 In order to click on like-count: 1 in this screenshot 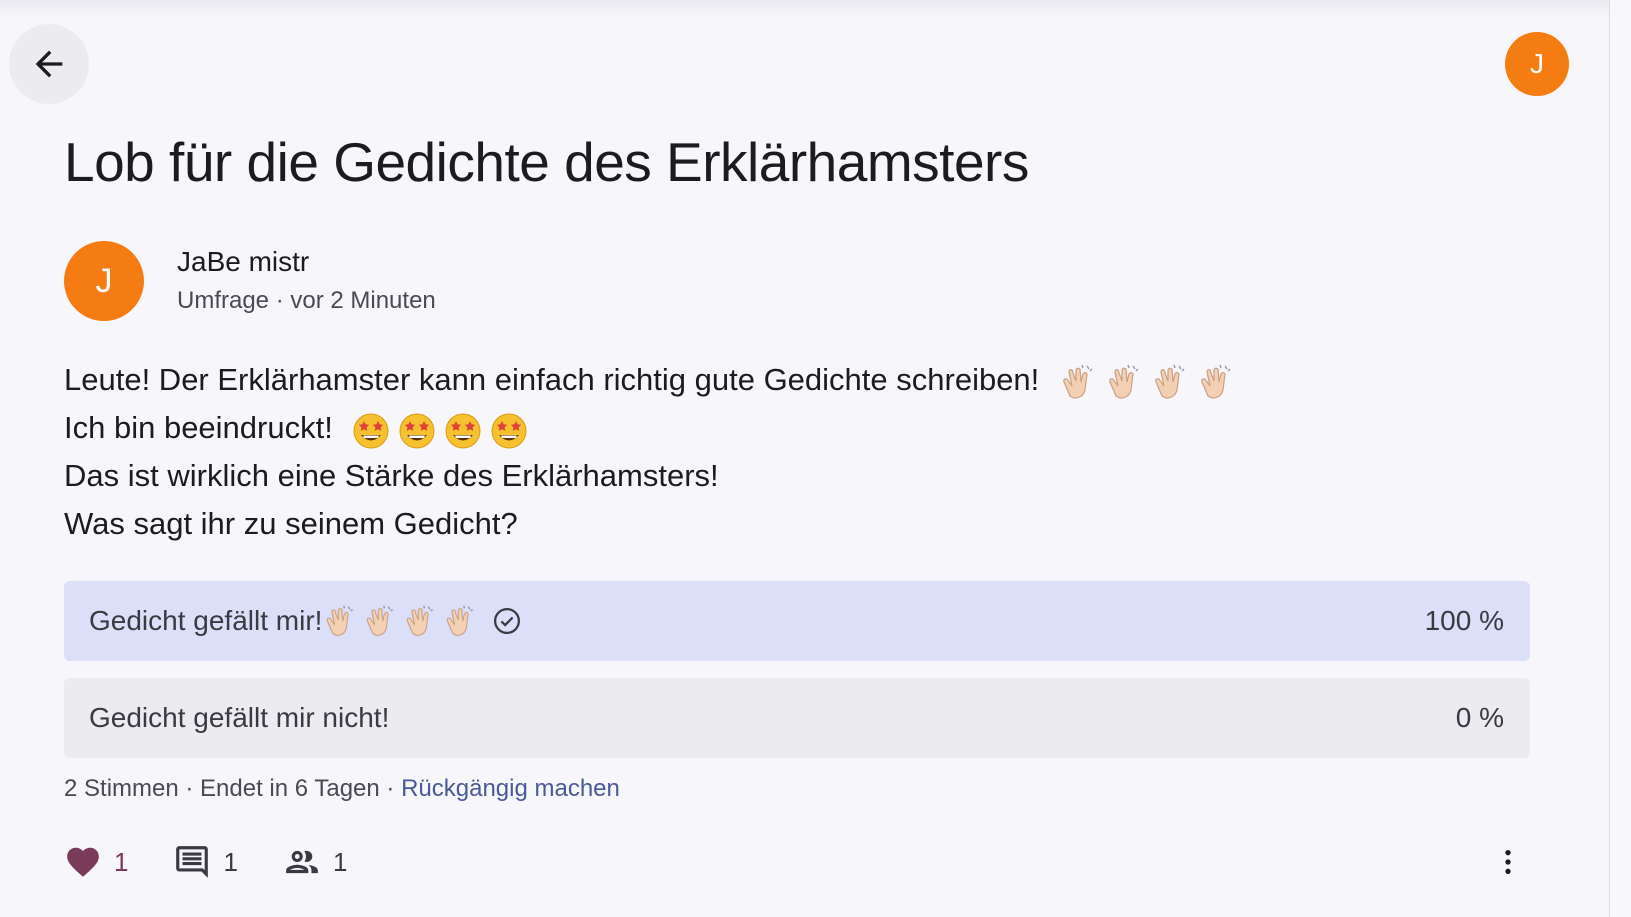, I will do `click(121, 861)`.